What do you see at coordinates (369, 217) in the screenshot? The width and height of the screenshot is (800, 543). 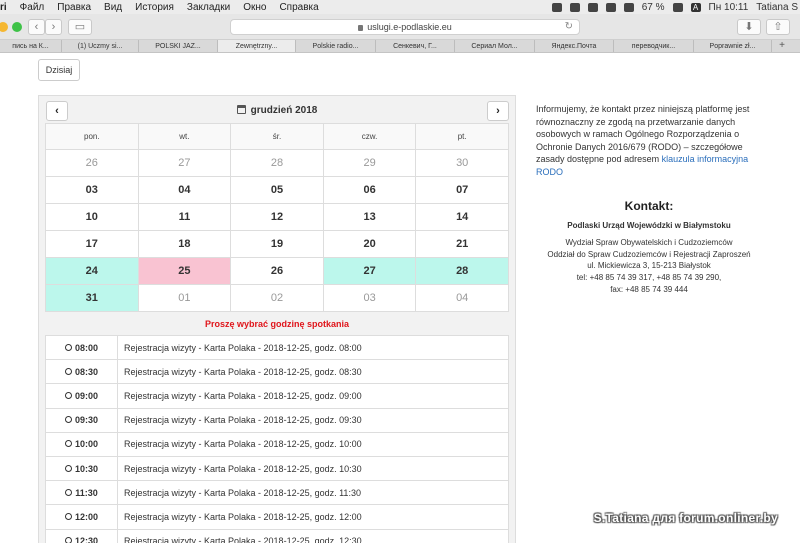 I see `calendar-day-cell: 13` at bounding box center [369, 217].